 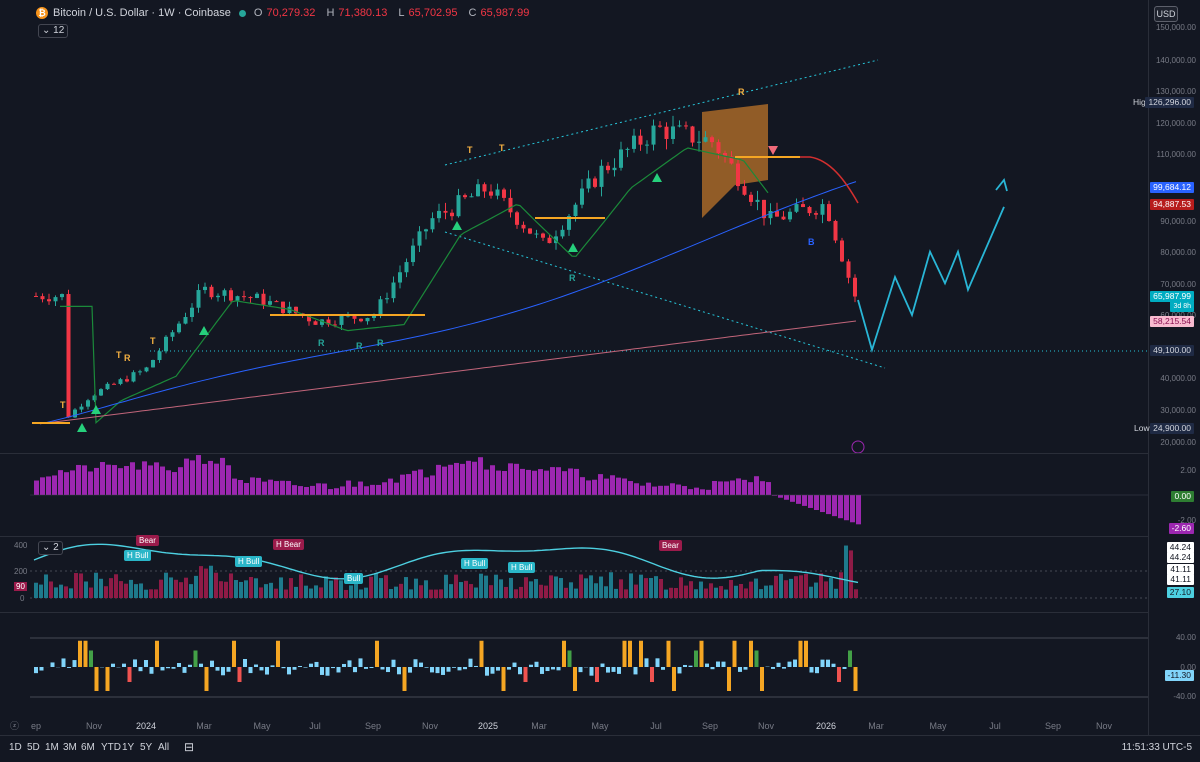 What do you see at coordinates (50, 548) in the screenshot?
I see `pane-collapse-button: ⌄ 2` at bounding box center [50, 548].